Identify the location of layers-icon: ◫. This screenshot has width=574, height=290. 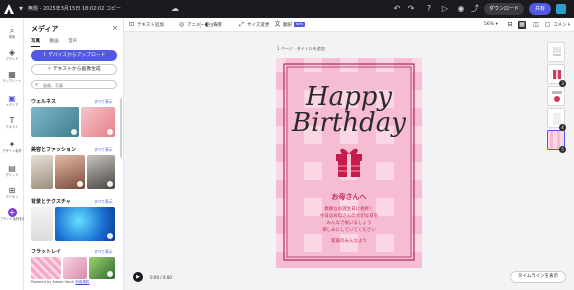
(536, 25).